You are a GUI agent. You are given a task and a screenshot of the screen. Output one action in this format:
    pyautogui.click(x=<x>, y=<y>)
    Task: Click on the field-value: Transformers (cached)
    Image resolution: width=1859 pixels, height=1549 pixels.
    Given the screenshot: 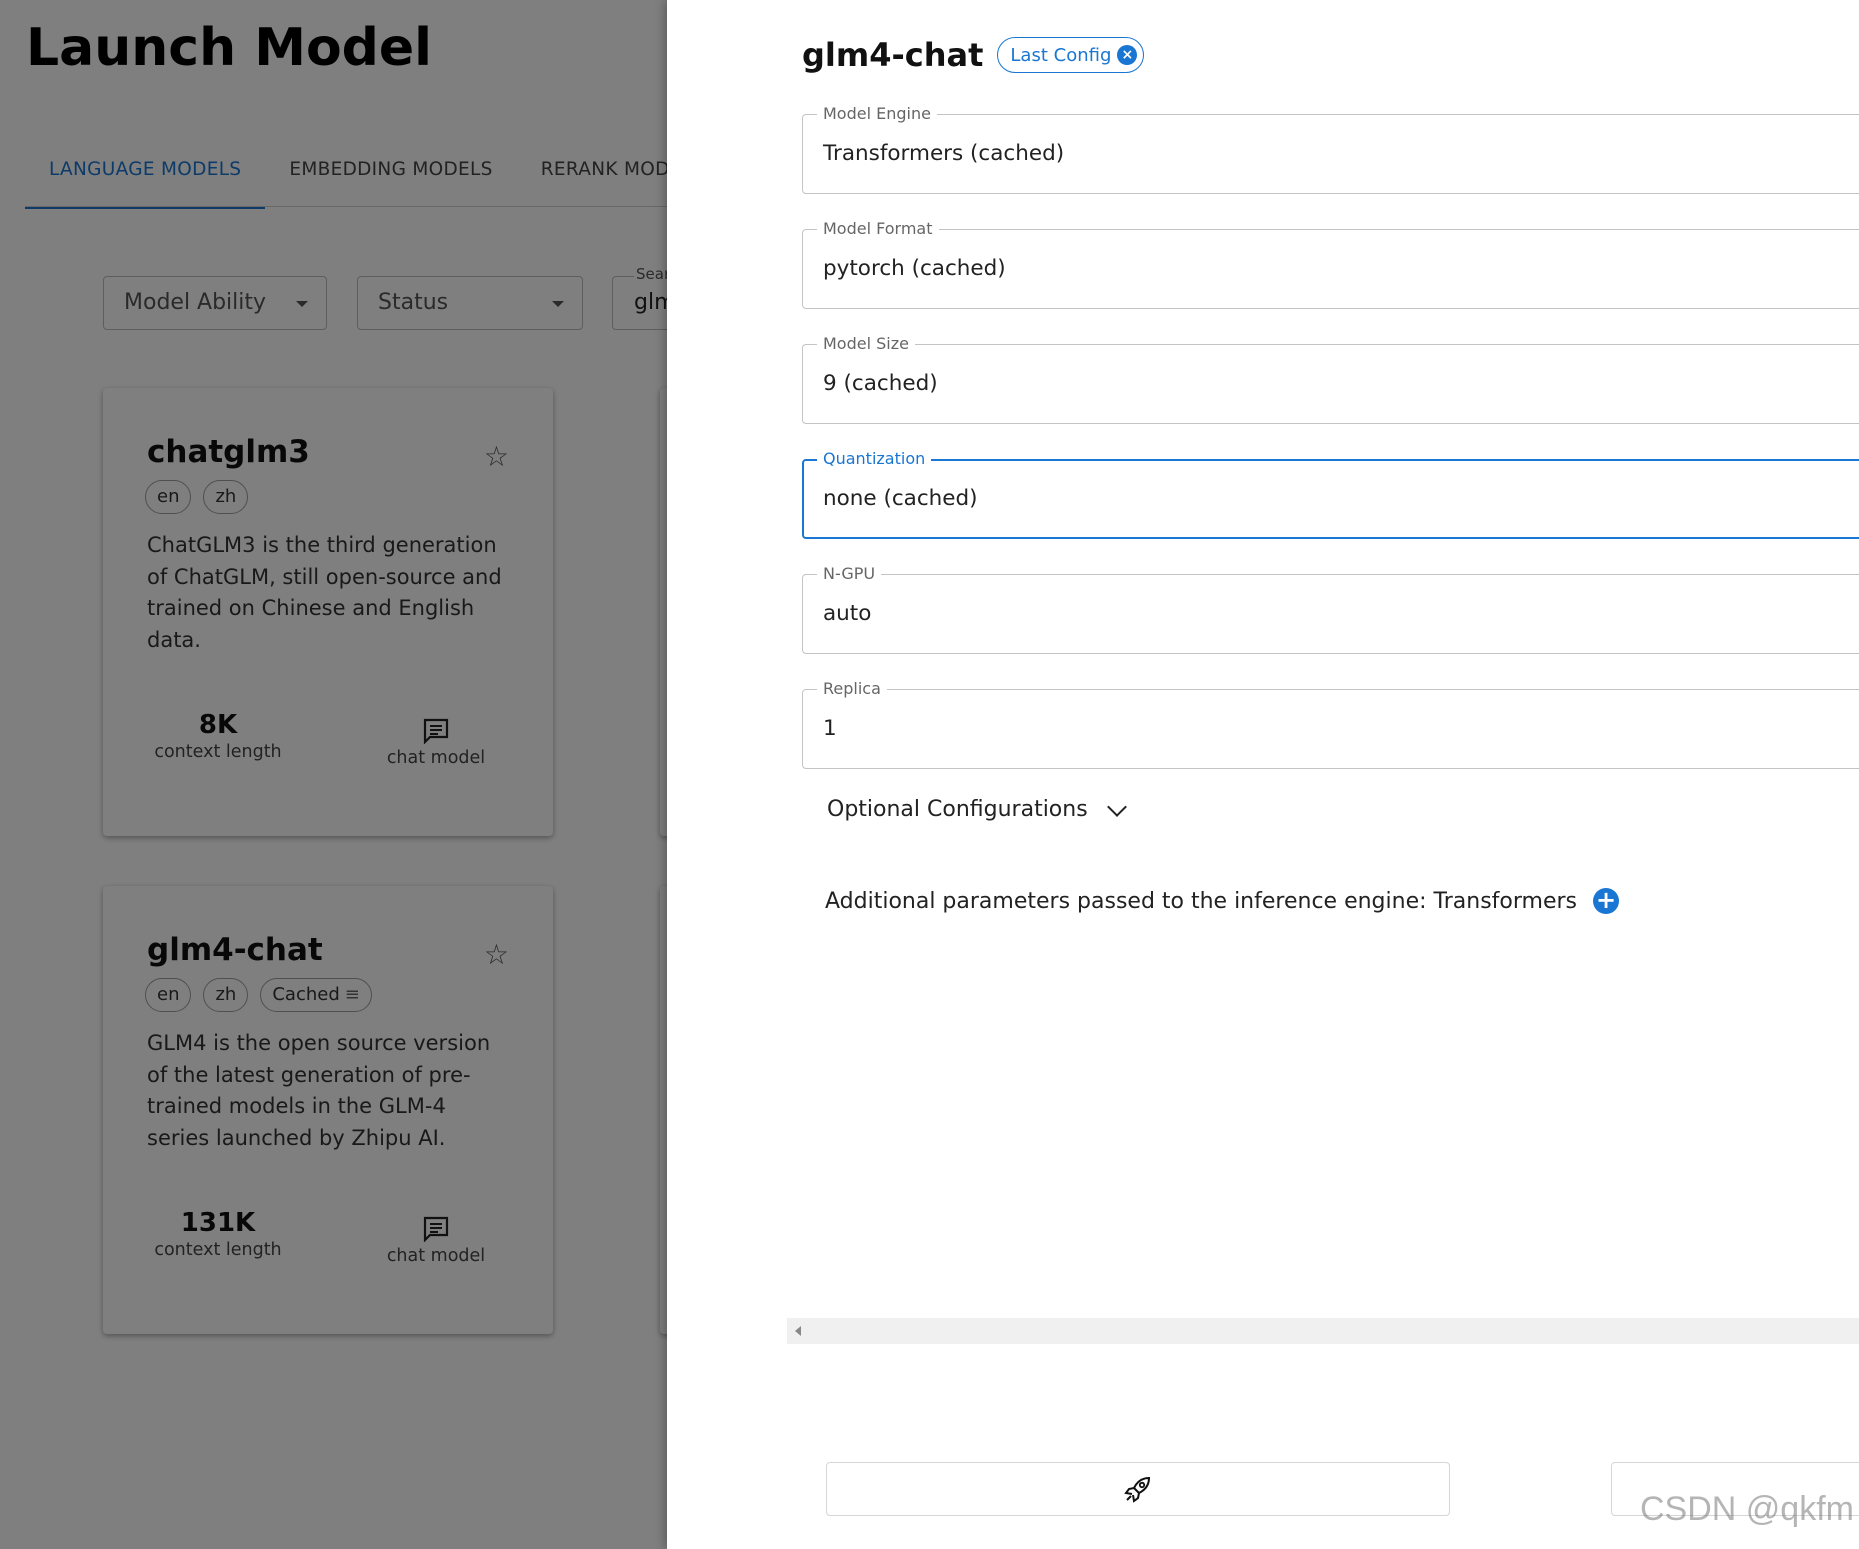 What is the action you would take?
    pyautogui.click(x=944, y=153)
    